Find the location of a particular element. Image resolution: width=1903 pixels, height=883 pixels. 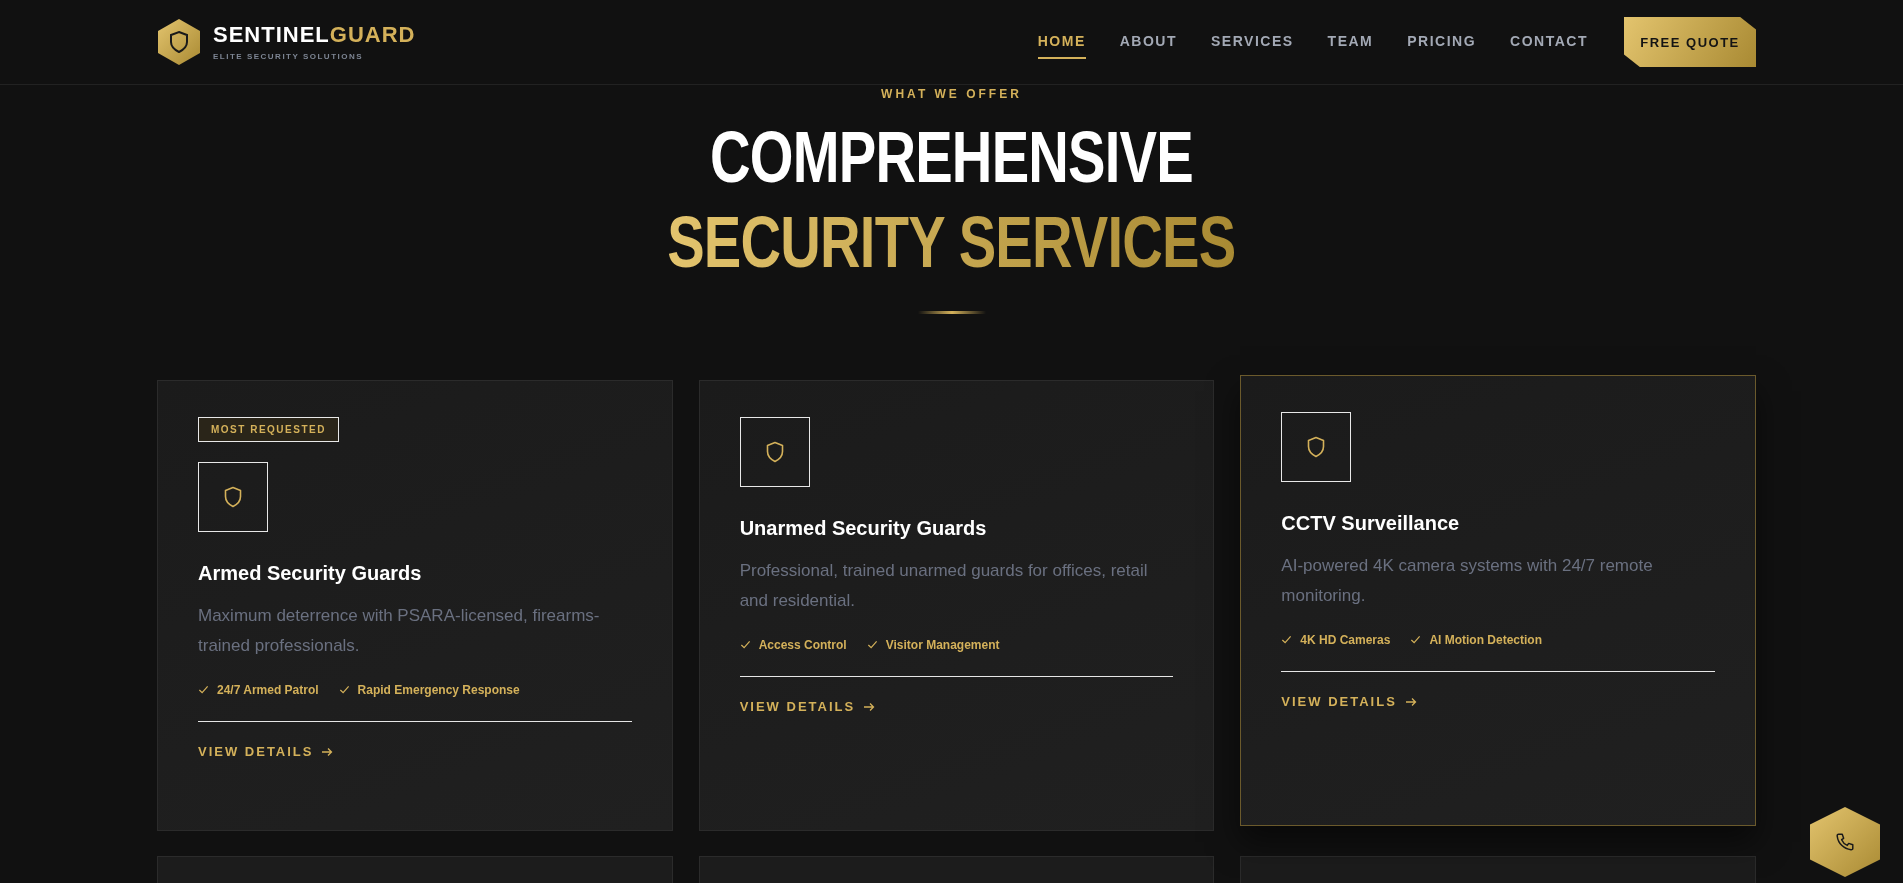

nav-link: PRICING is located at coordinates (1442, 42).